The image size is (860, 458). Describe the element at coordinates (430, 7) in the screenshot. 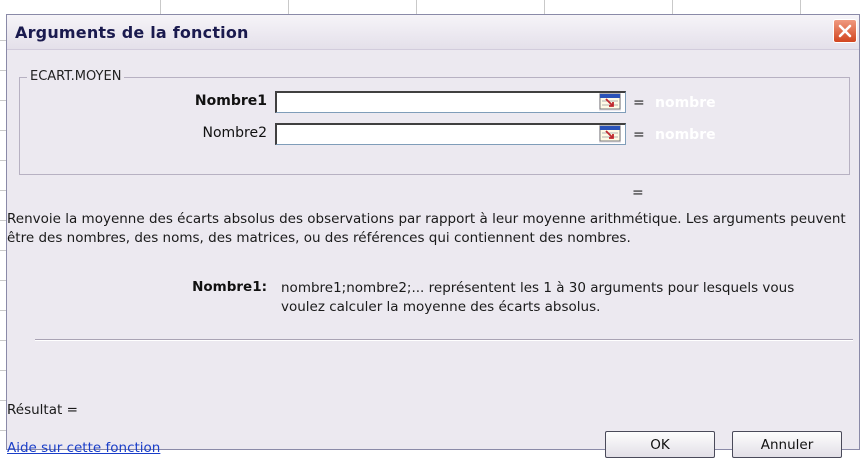

I see `spreadsheet-background` at that location.